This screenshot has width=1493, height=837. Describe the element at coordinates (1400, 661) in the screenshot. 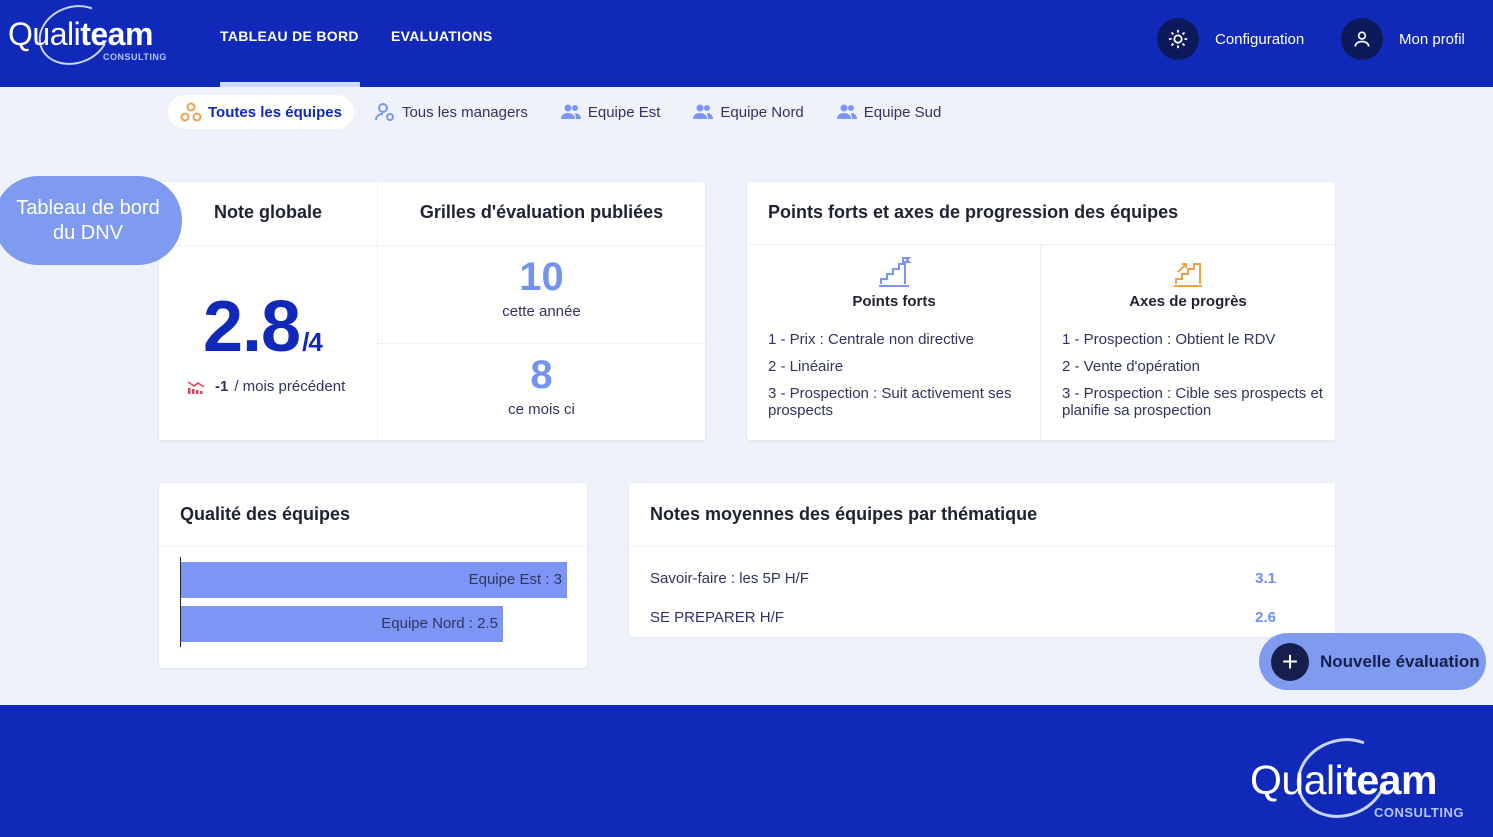

I see `nouvelle-evaluation-label: Nouvelle évaluation` at that location.